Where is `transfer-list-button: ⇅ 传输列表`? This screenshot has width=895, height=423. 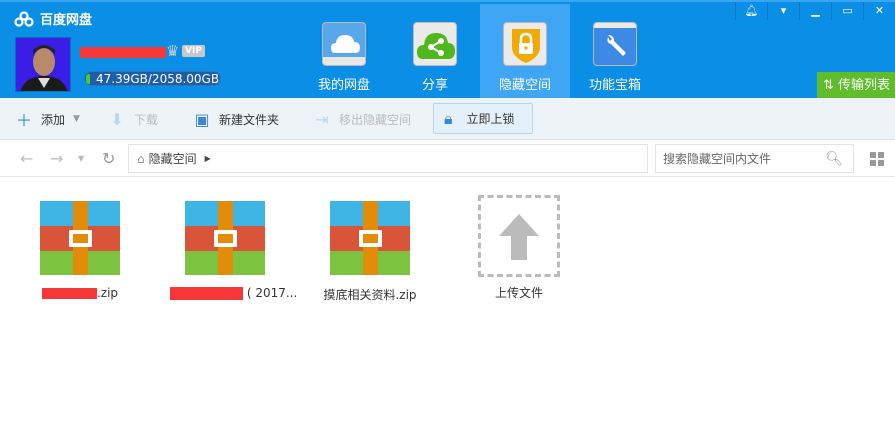
transfer-list-button: ⇅ 传输列表 is located at coordinates (856, 86).